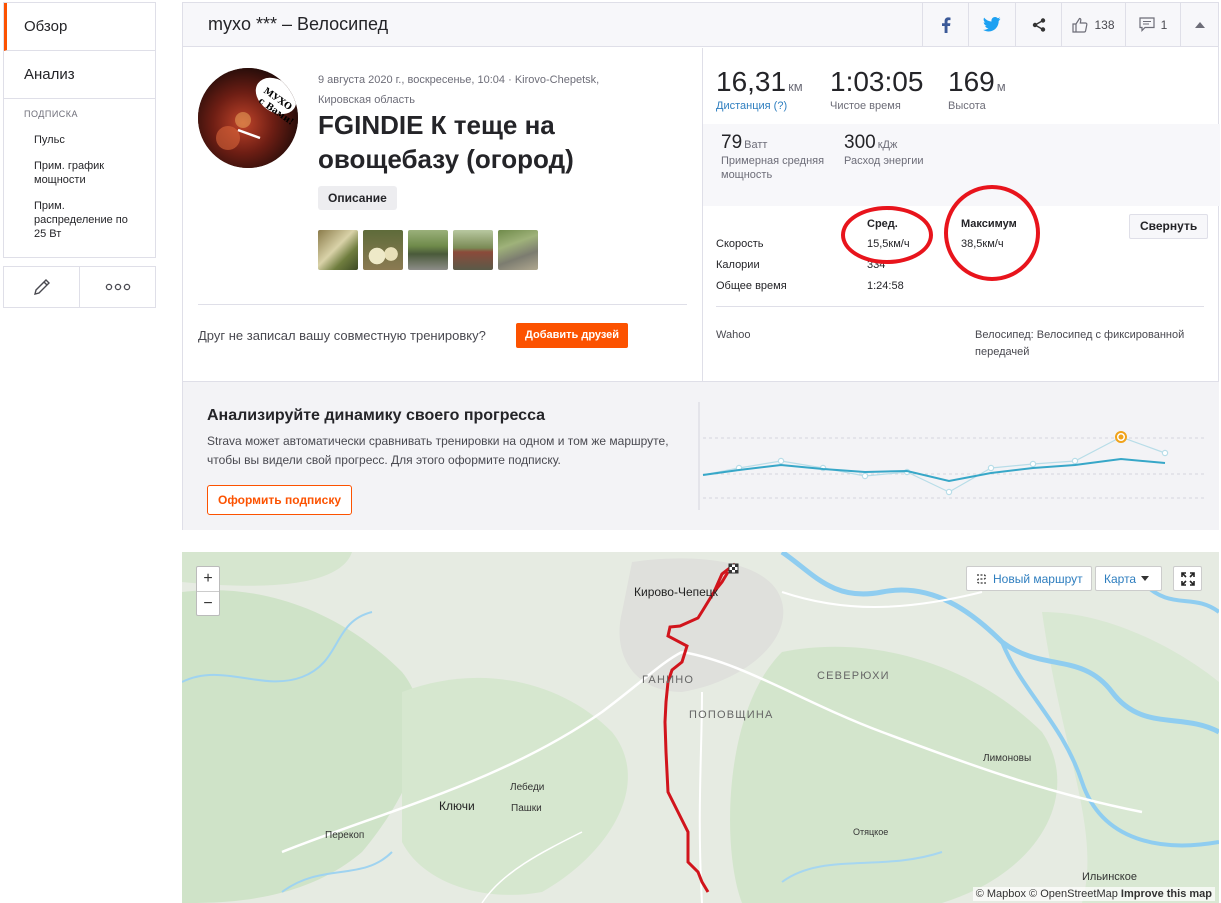  I want to click on twitter-share-button, so click(991, 24).